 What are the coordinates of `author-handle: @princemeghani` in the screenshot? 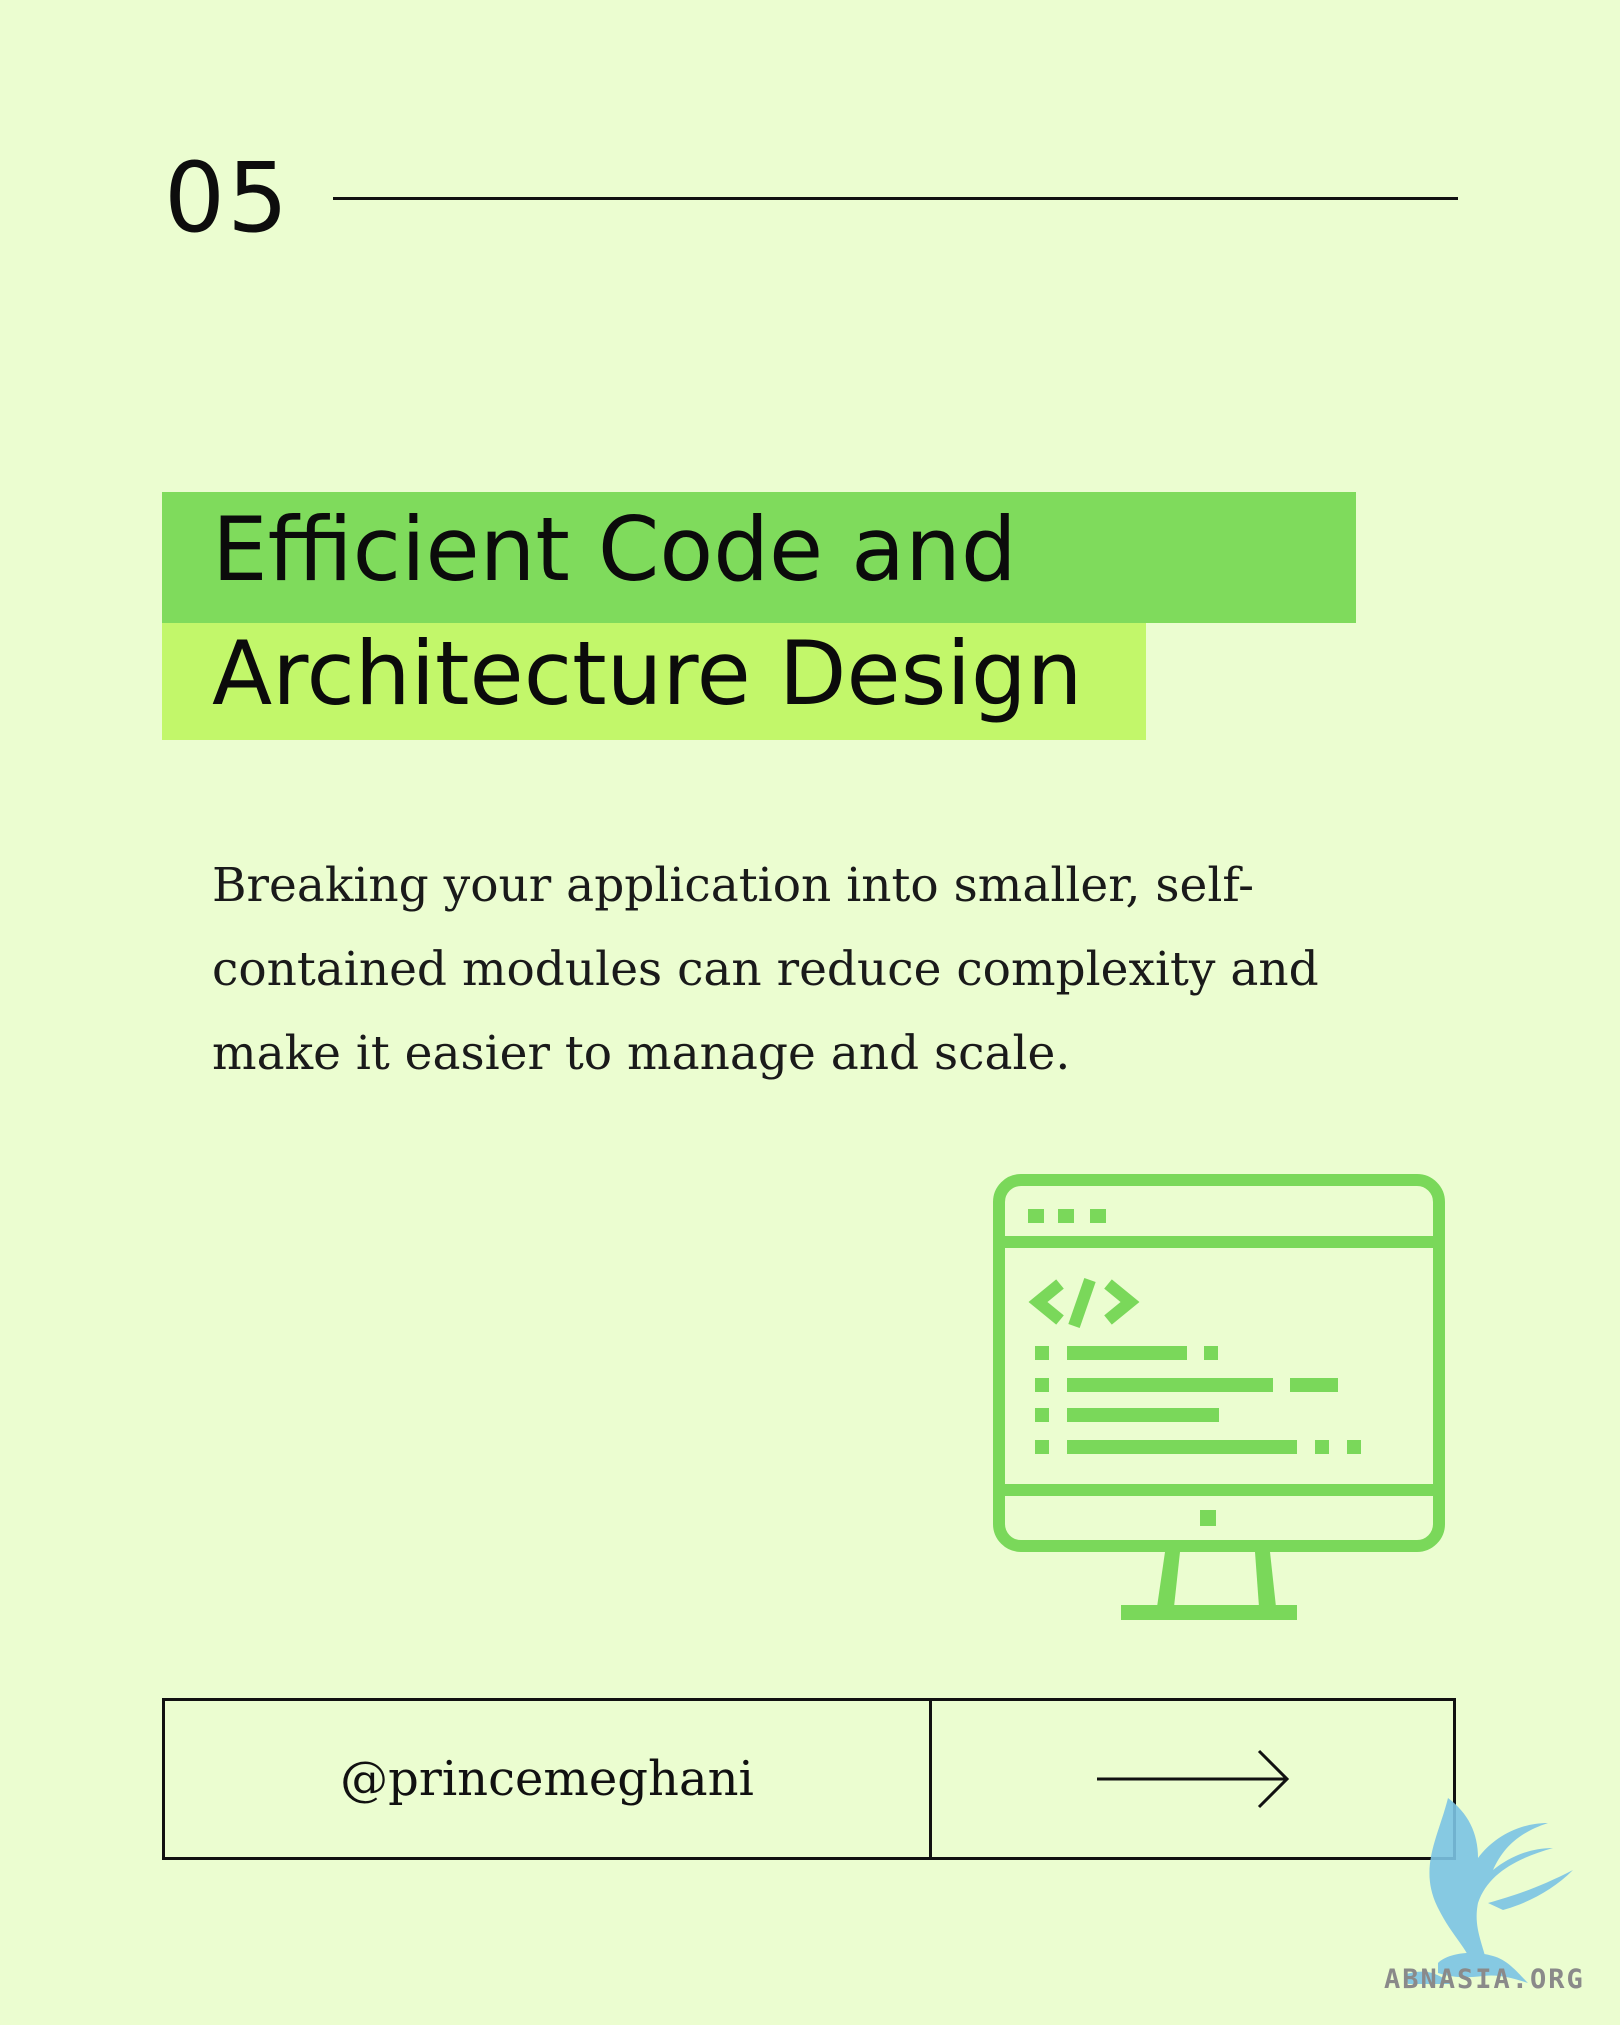 It's located at (547, 1779).